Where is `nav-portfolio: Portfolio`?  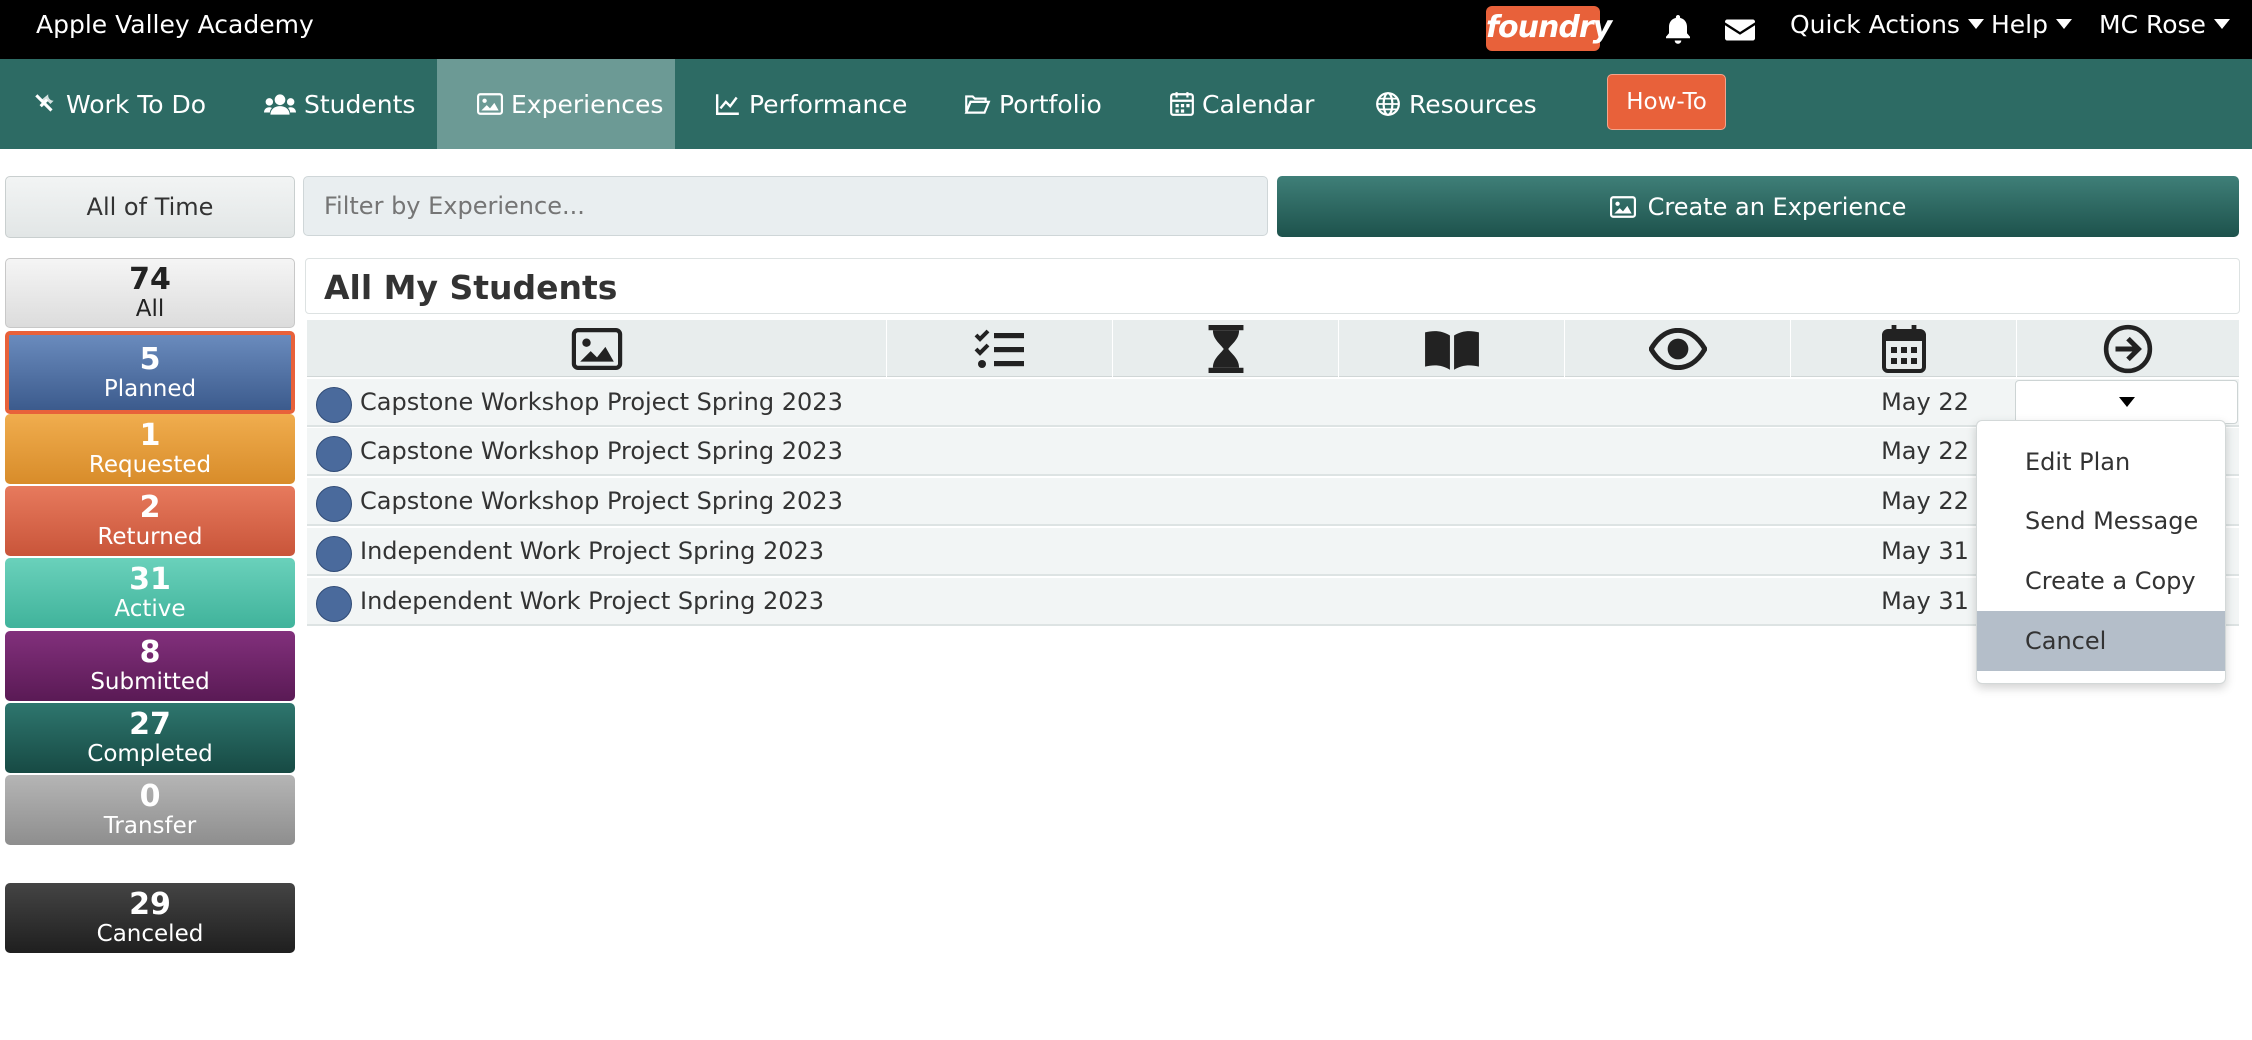 nav-portfolio: Portfolio is located at coordinates (1050, 104).